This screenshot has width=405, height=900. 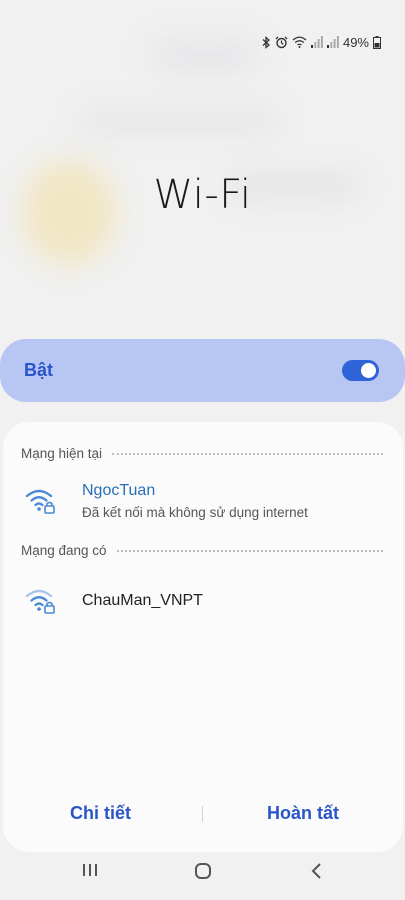 I want to click on alarm-icon, so click(x=281, y=42).